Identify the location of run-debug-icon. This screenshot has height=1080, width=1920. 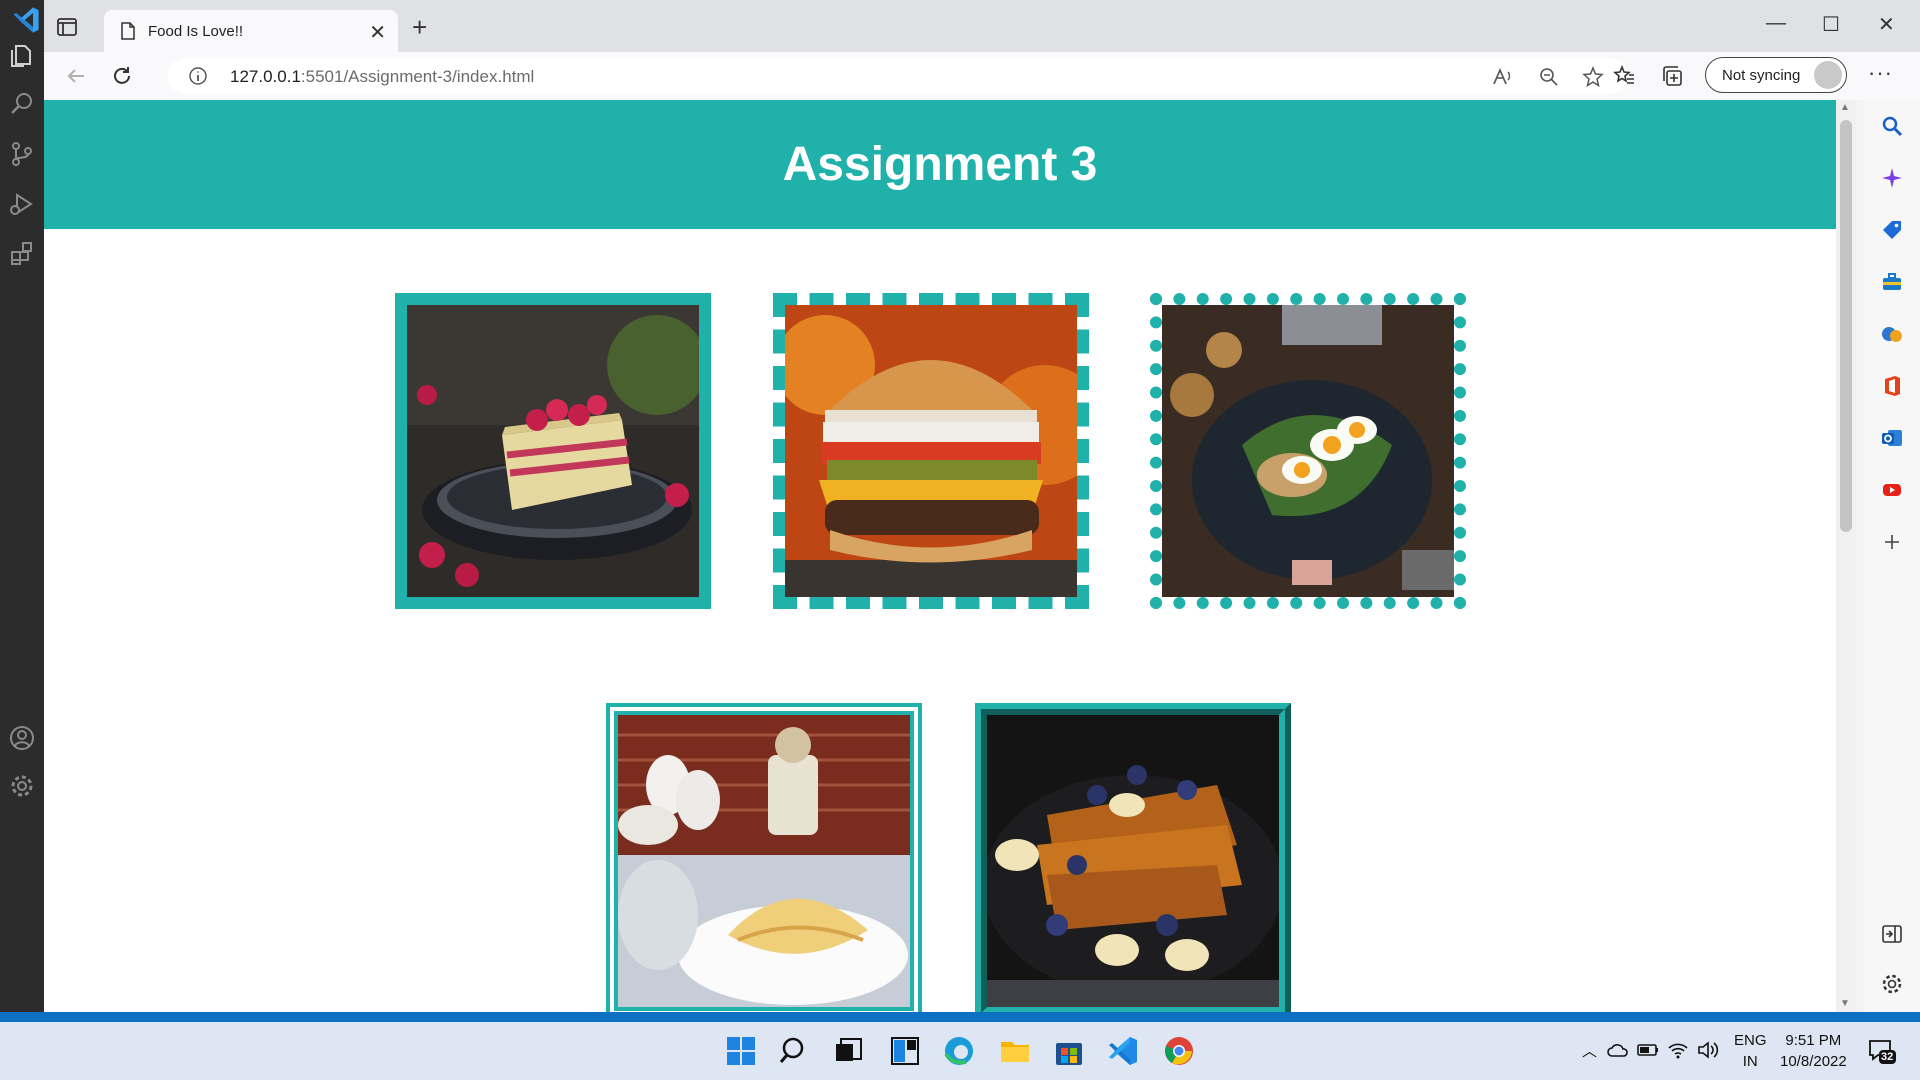
(22, 204).